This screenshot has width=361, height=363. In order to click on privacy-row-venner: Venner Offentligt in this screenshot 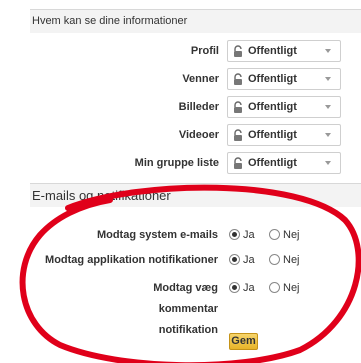, I will do `click(180, 80)`.